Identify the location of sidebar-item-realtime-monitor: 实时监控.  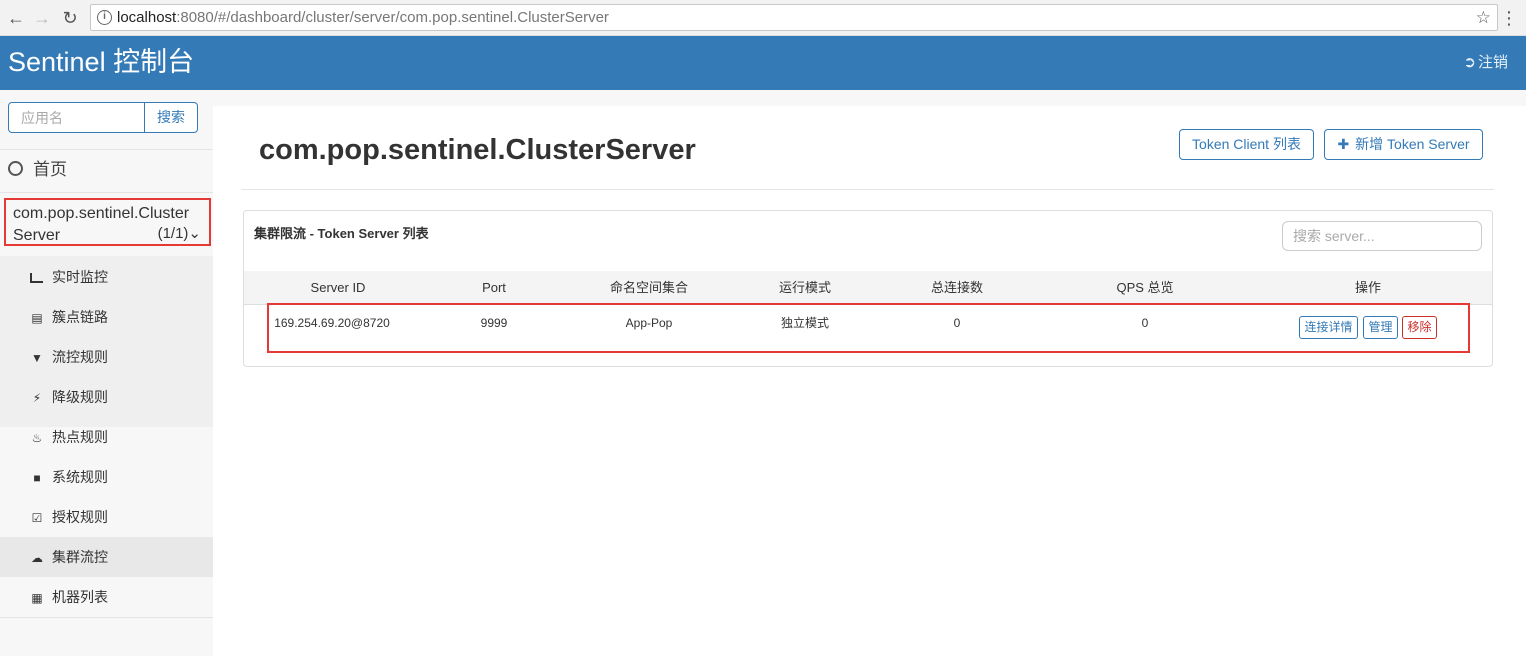
(106, 277).